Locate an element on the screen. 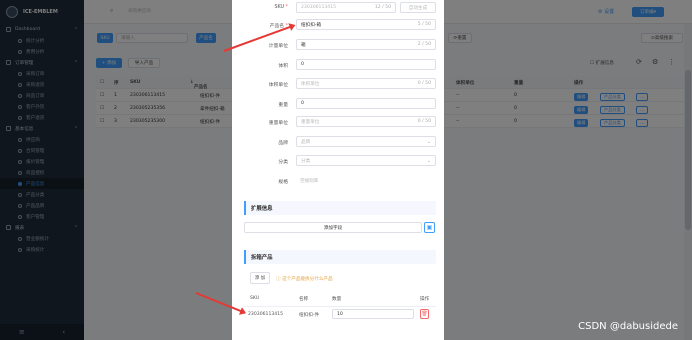  volume-input: 0 is located at coordinates (366, 64).